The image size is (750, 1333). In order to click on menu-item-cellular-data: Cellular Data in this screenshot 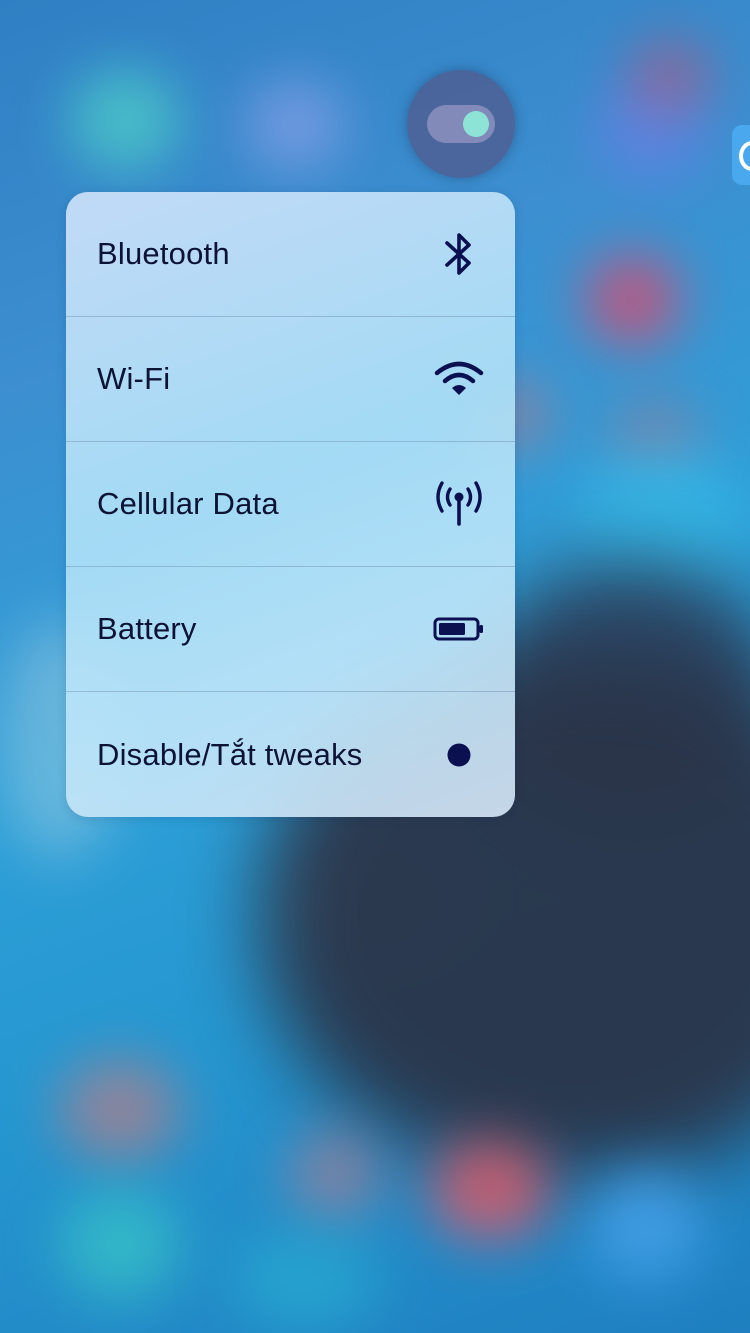, I will do `click(290, 504)`.